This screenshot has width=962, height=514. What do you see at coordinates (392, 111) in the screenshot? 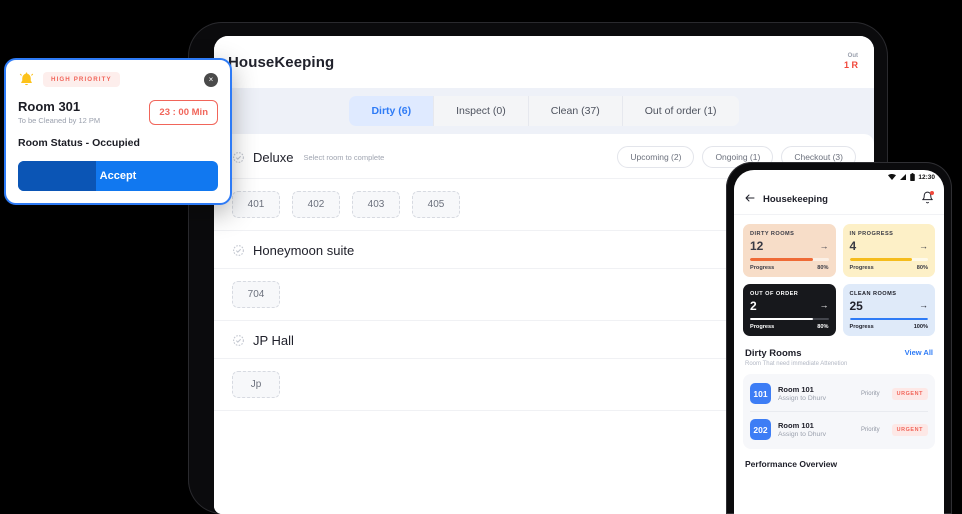
I see `tab-dirty: Dirty (6)` at bounding box center [392, 111].